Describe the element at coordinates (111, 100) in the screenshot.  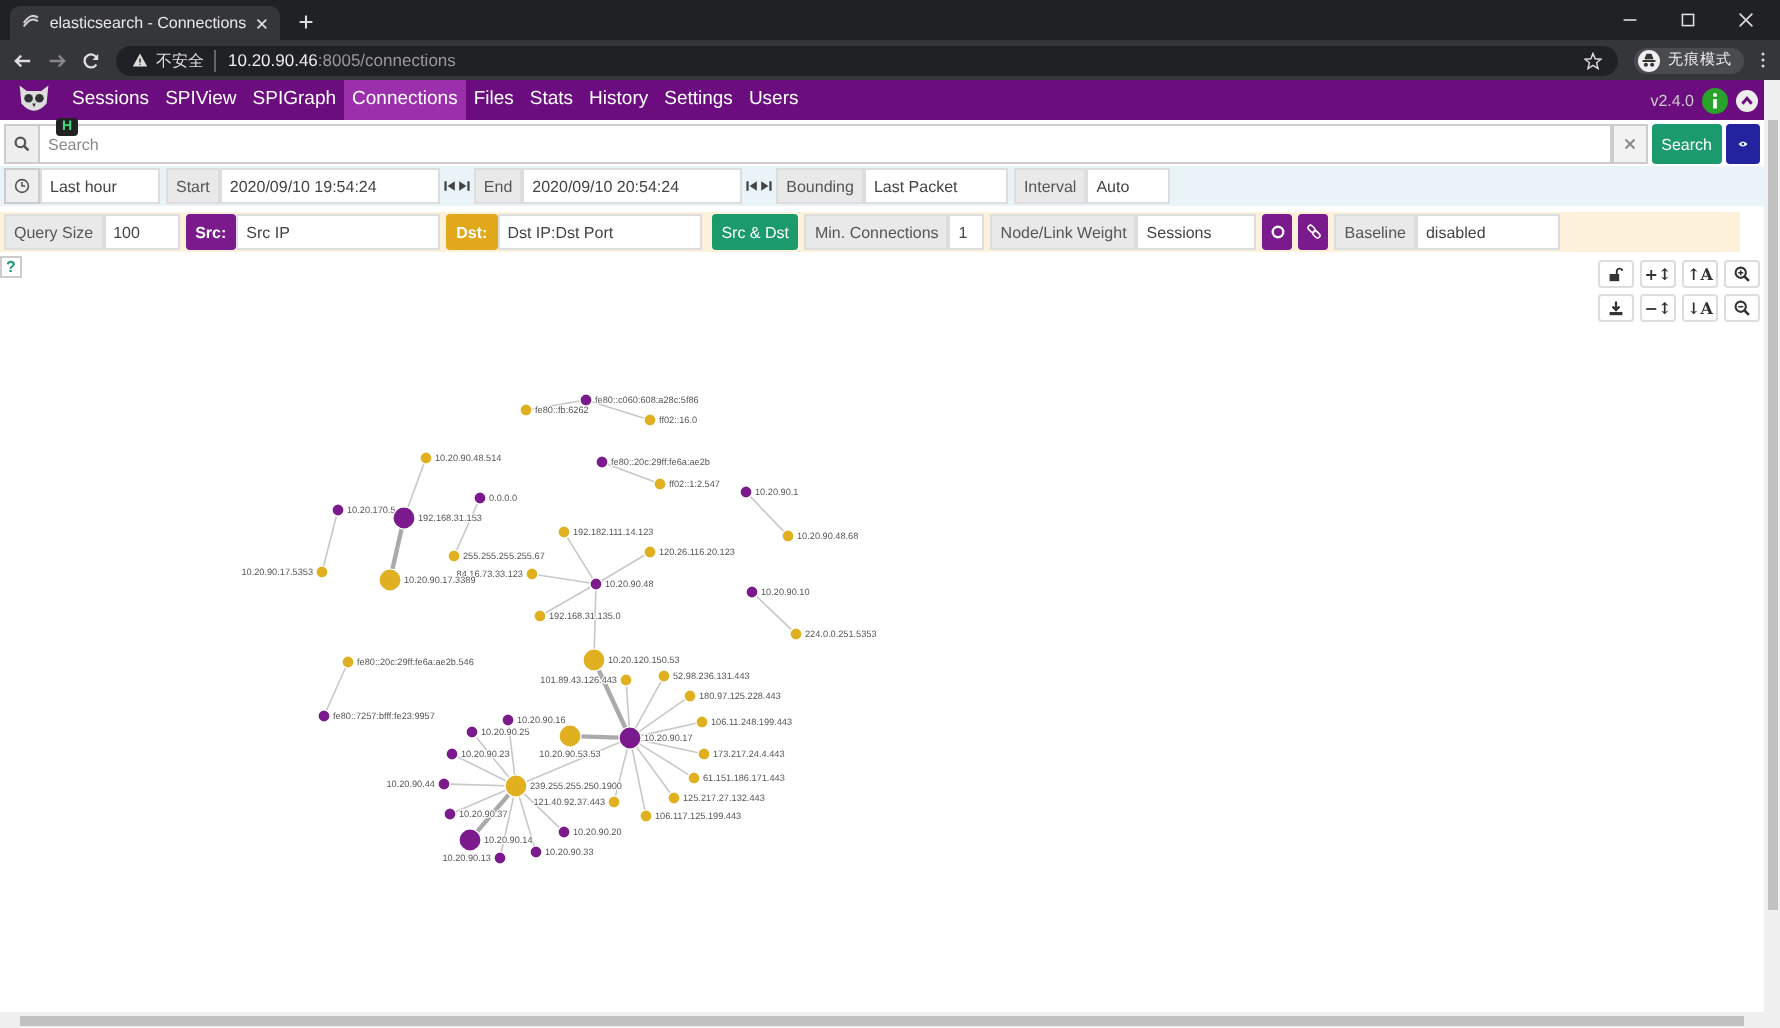
I see `nav-tab: Sessions` at that location.